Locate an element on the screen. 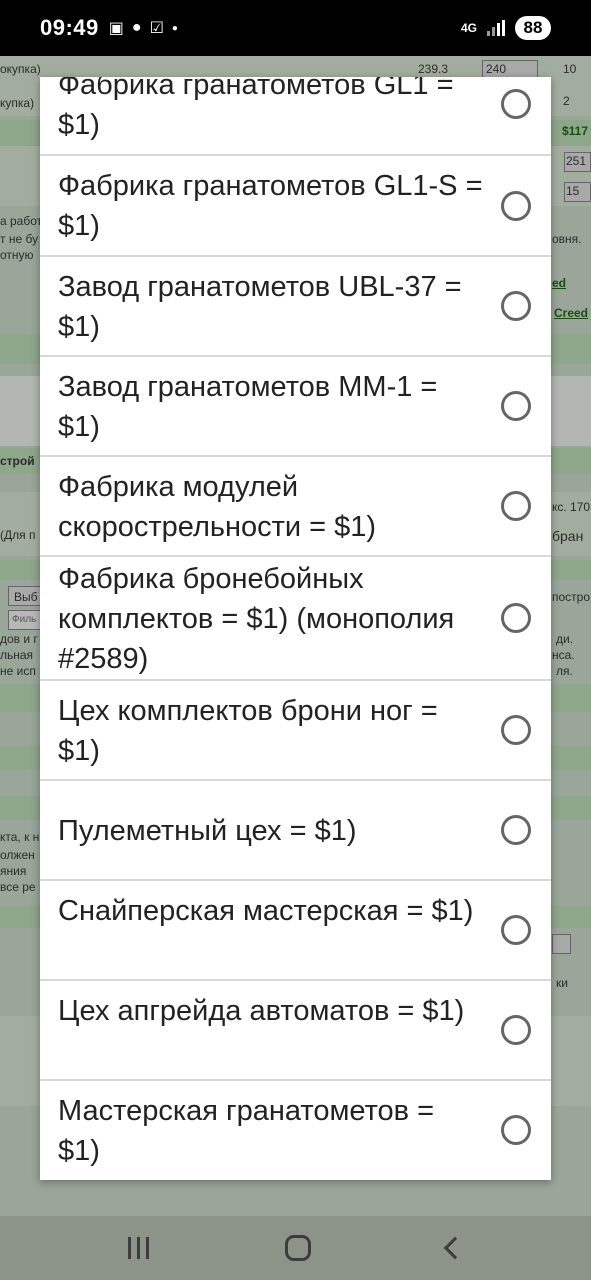 Image resolution: width=591 pixels, height=1280 pixels. bg-text: олжен is located at coordinates (17, 855).